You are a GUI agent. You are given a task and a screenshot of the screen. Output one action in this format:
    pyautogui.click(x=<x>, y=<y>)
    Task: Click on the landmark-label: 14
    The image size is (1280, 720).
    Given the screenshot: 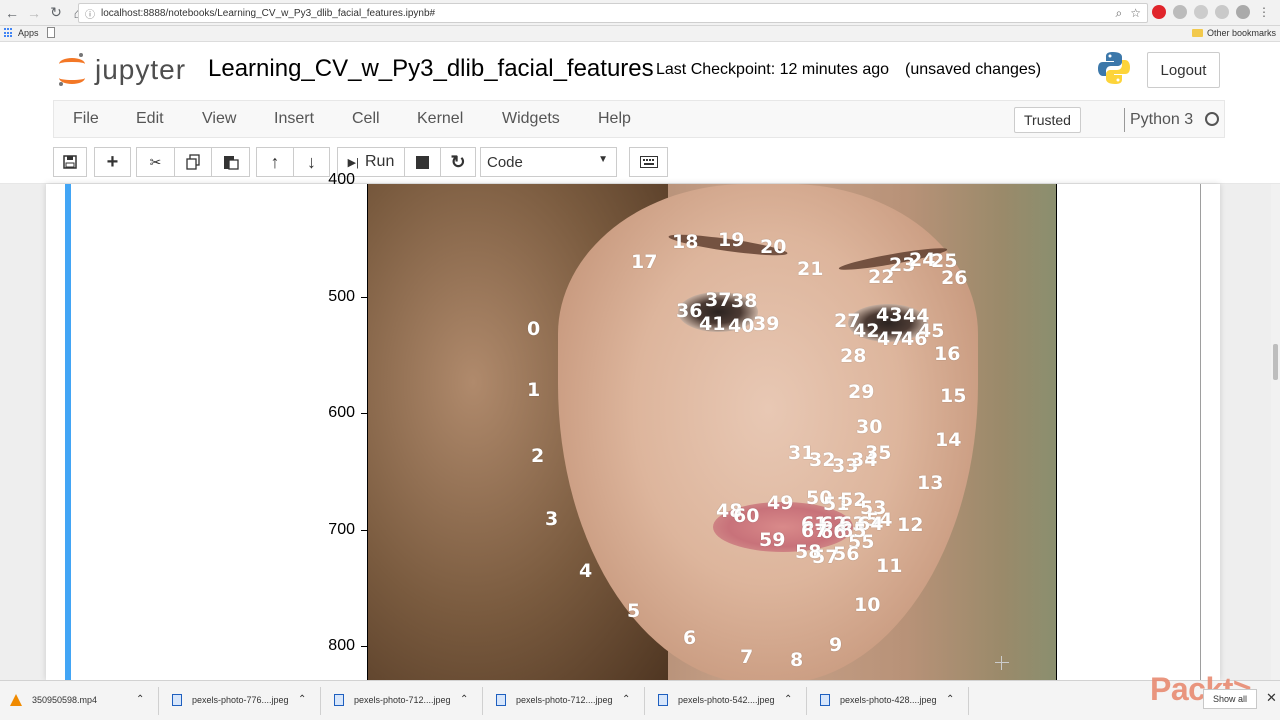 What is the action you would take?
    pyautogui.click(x=948, y=440)
    